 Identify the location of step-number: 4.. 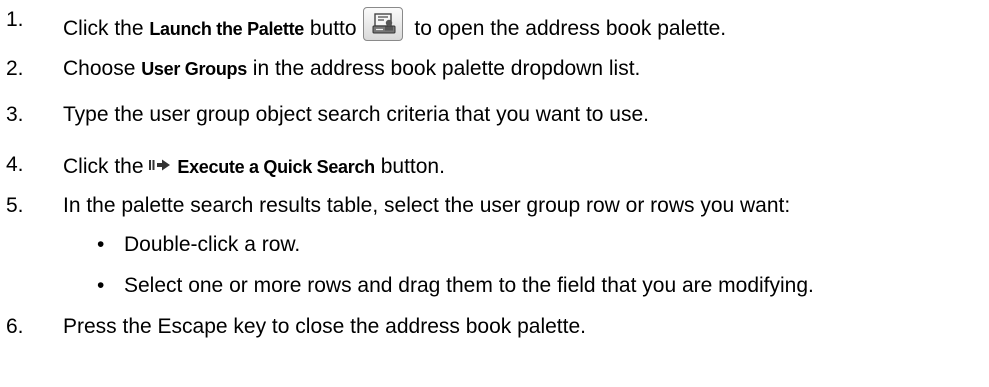
(15, 164).